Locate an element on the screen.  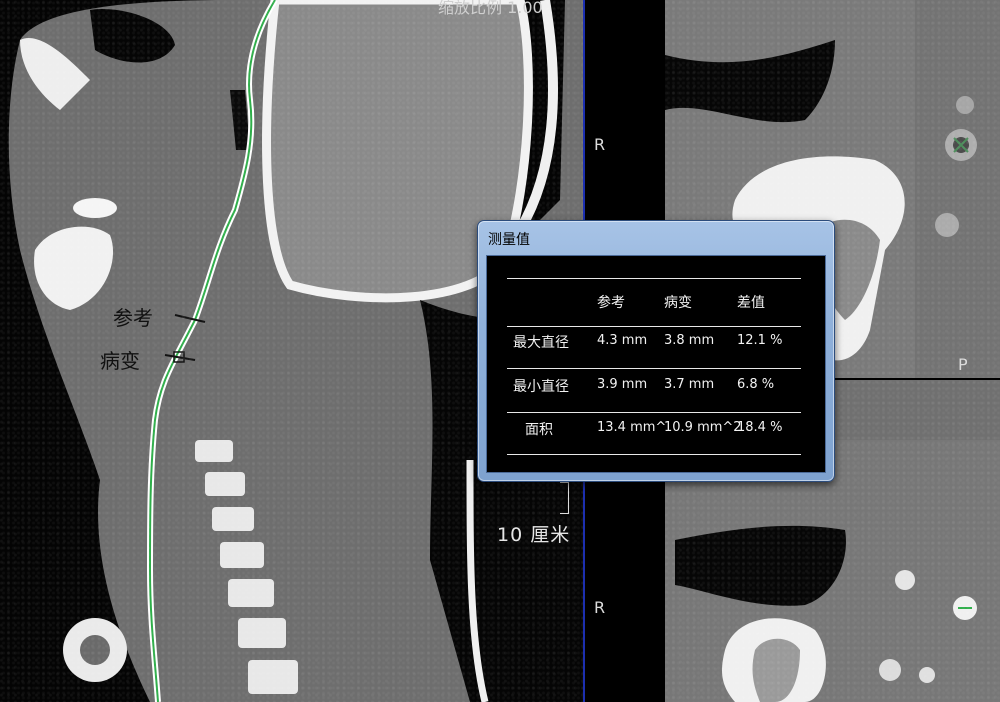
column-header-difference: 差值 is located at coordinates (751, 303).